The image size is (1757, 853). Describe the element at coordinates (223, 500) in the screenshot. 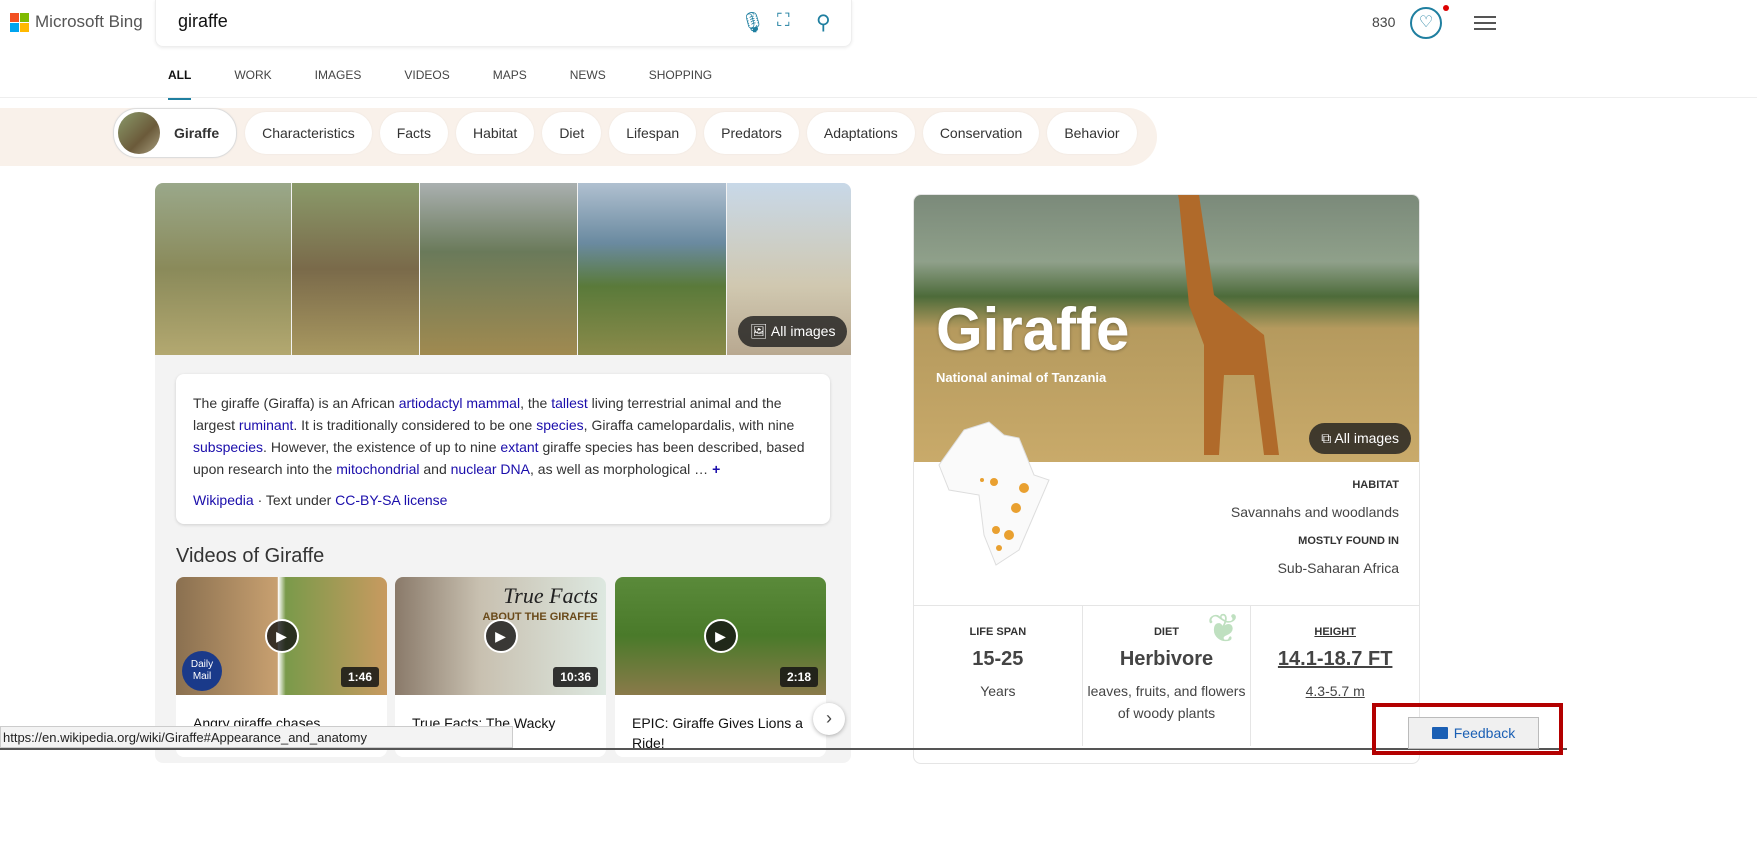

I see `wikipedia-link: Wikipedia` at that location.